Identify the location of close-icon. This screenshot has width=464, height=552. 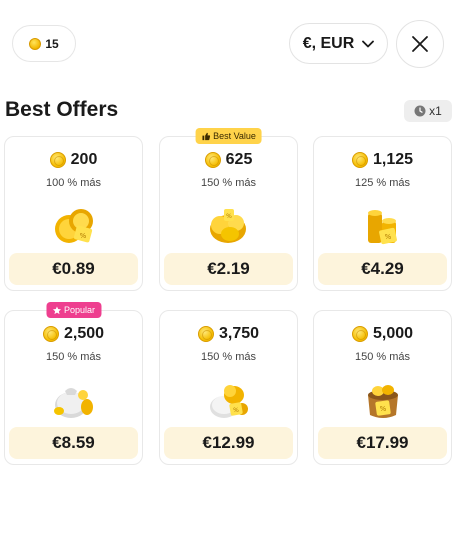
(420, 44).